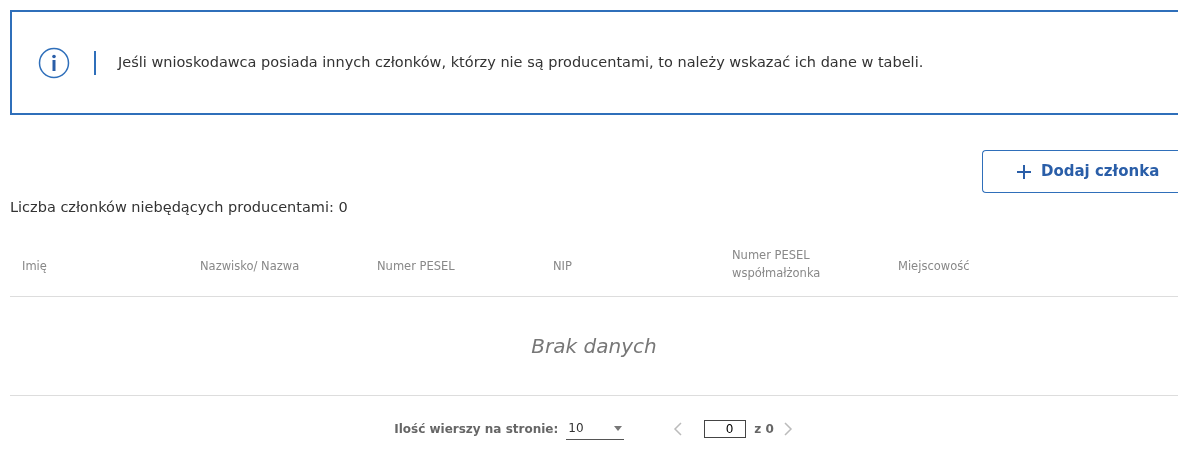 The image size is (1178, 452). I want to click on column-header: Miejscowość, so click(928, 266).